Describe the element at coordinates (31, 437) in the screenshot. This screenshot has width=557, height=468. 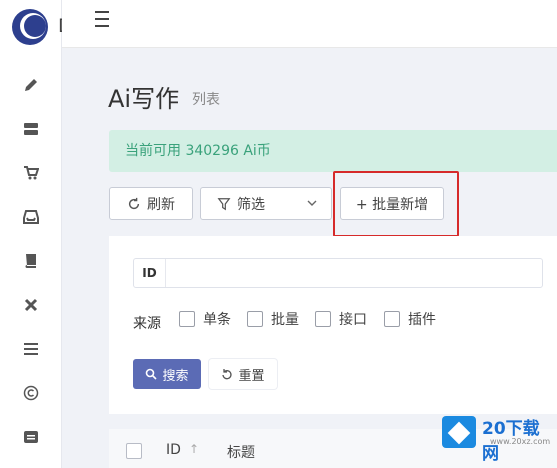
I see `message-icon` at that location.